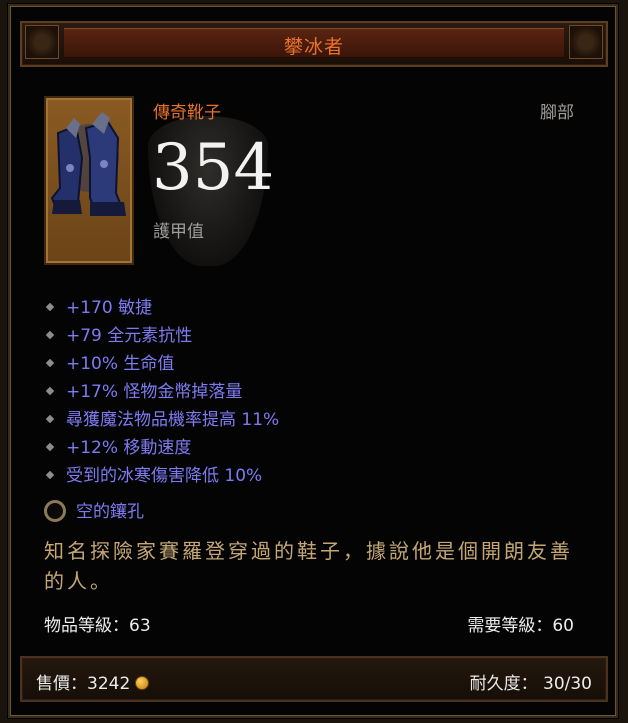  I want to click on affix-text: 受到的冰寒傷害降低 10%, so click(164, 476).